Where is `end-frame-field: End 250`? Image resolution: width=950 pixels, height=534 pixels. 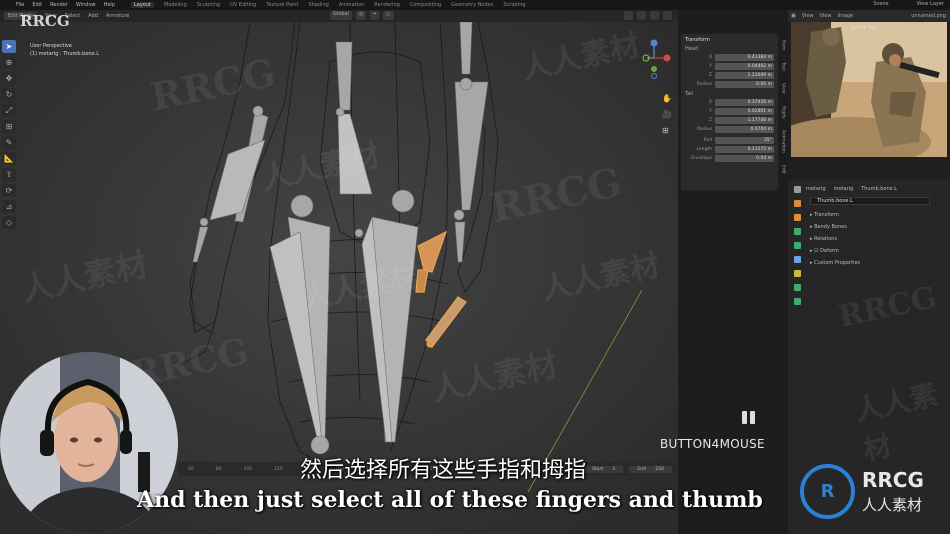
end-frame-field: End 250 is located at coordinates (650, 469).